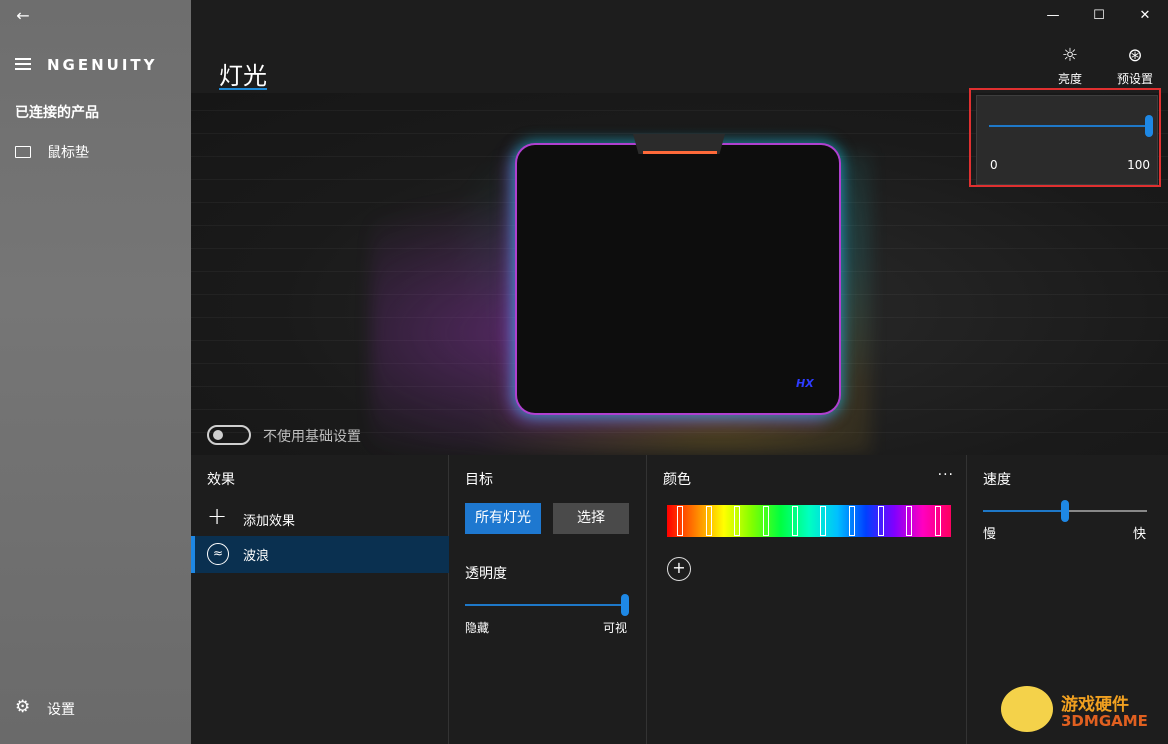  Describe the element at coordinates (477, 628) in the screenshot. I see `opacity-min-label: 隐藏` at that location.